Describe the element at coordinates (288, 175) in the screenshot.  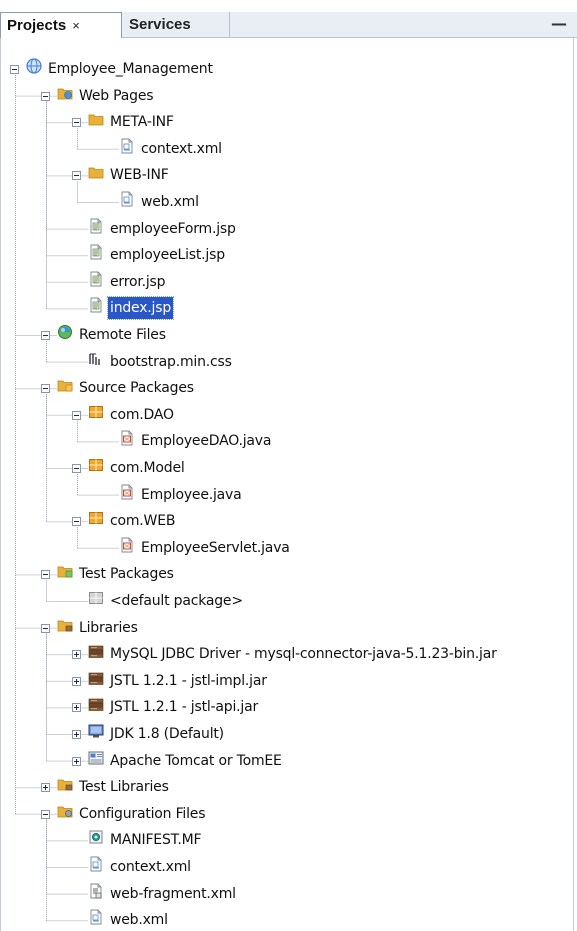
I see `tree-node: WEB-INF` at that location.